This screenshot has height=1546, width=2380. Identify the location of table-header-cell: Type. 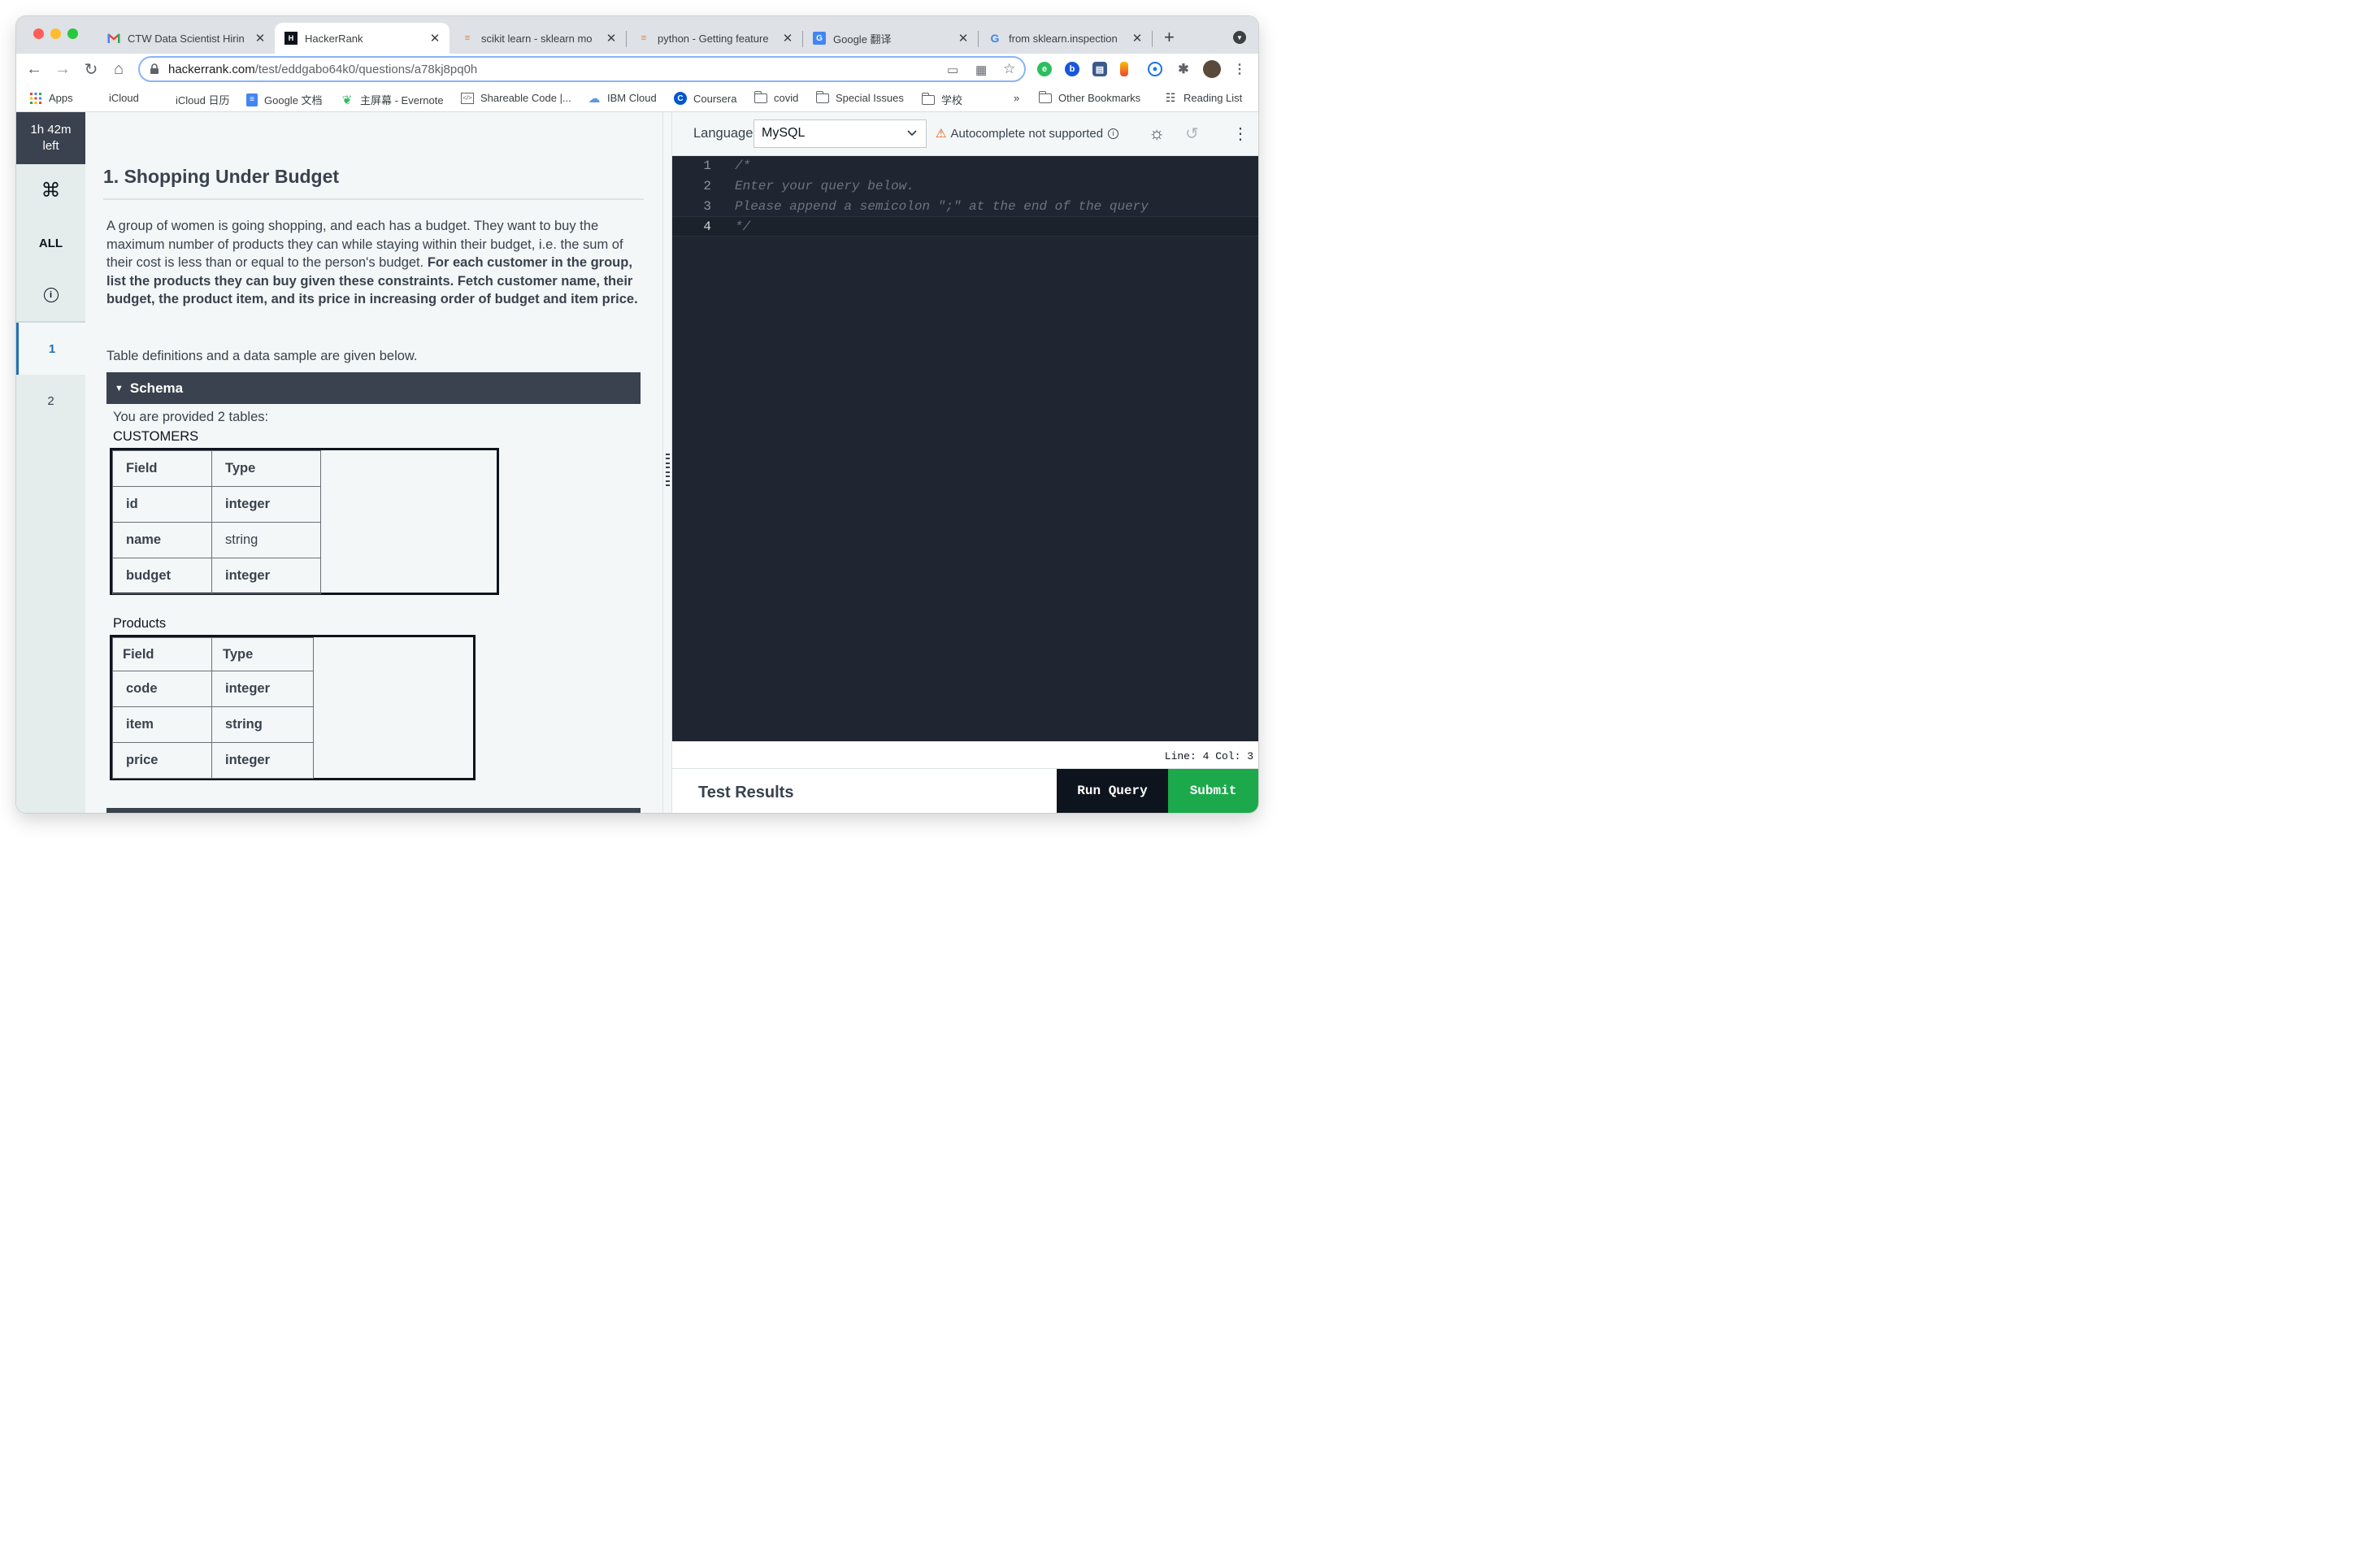
(262, 654).